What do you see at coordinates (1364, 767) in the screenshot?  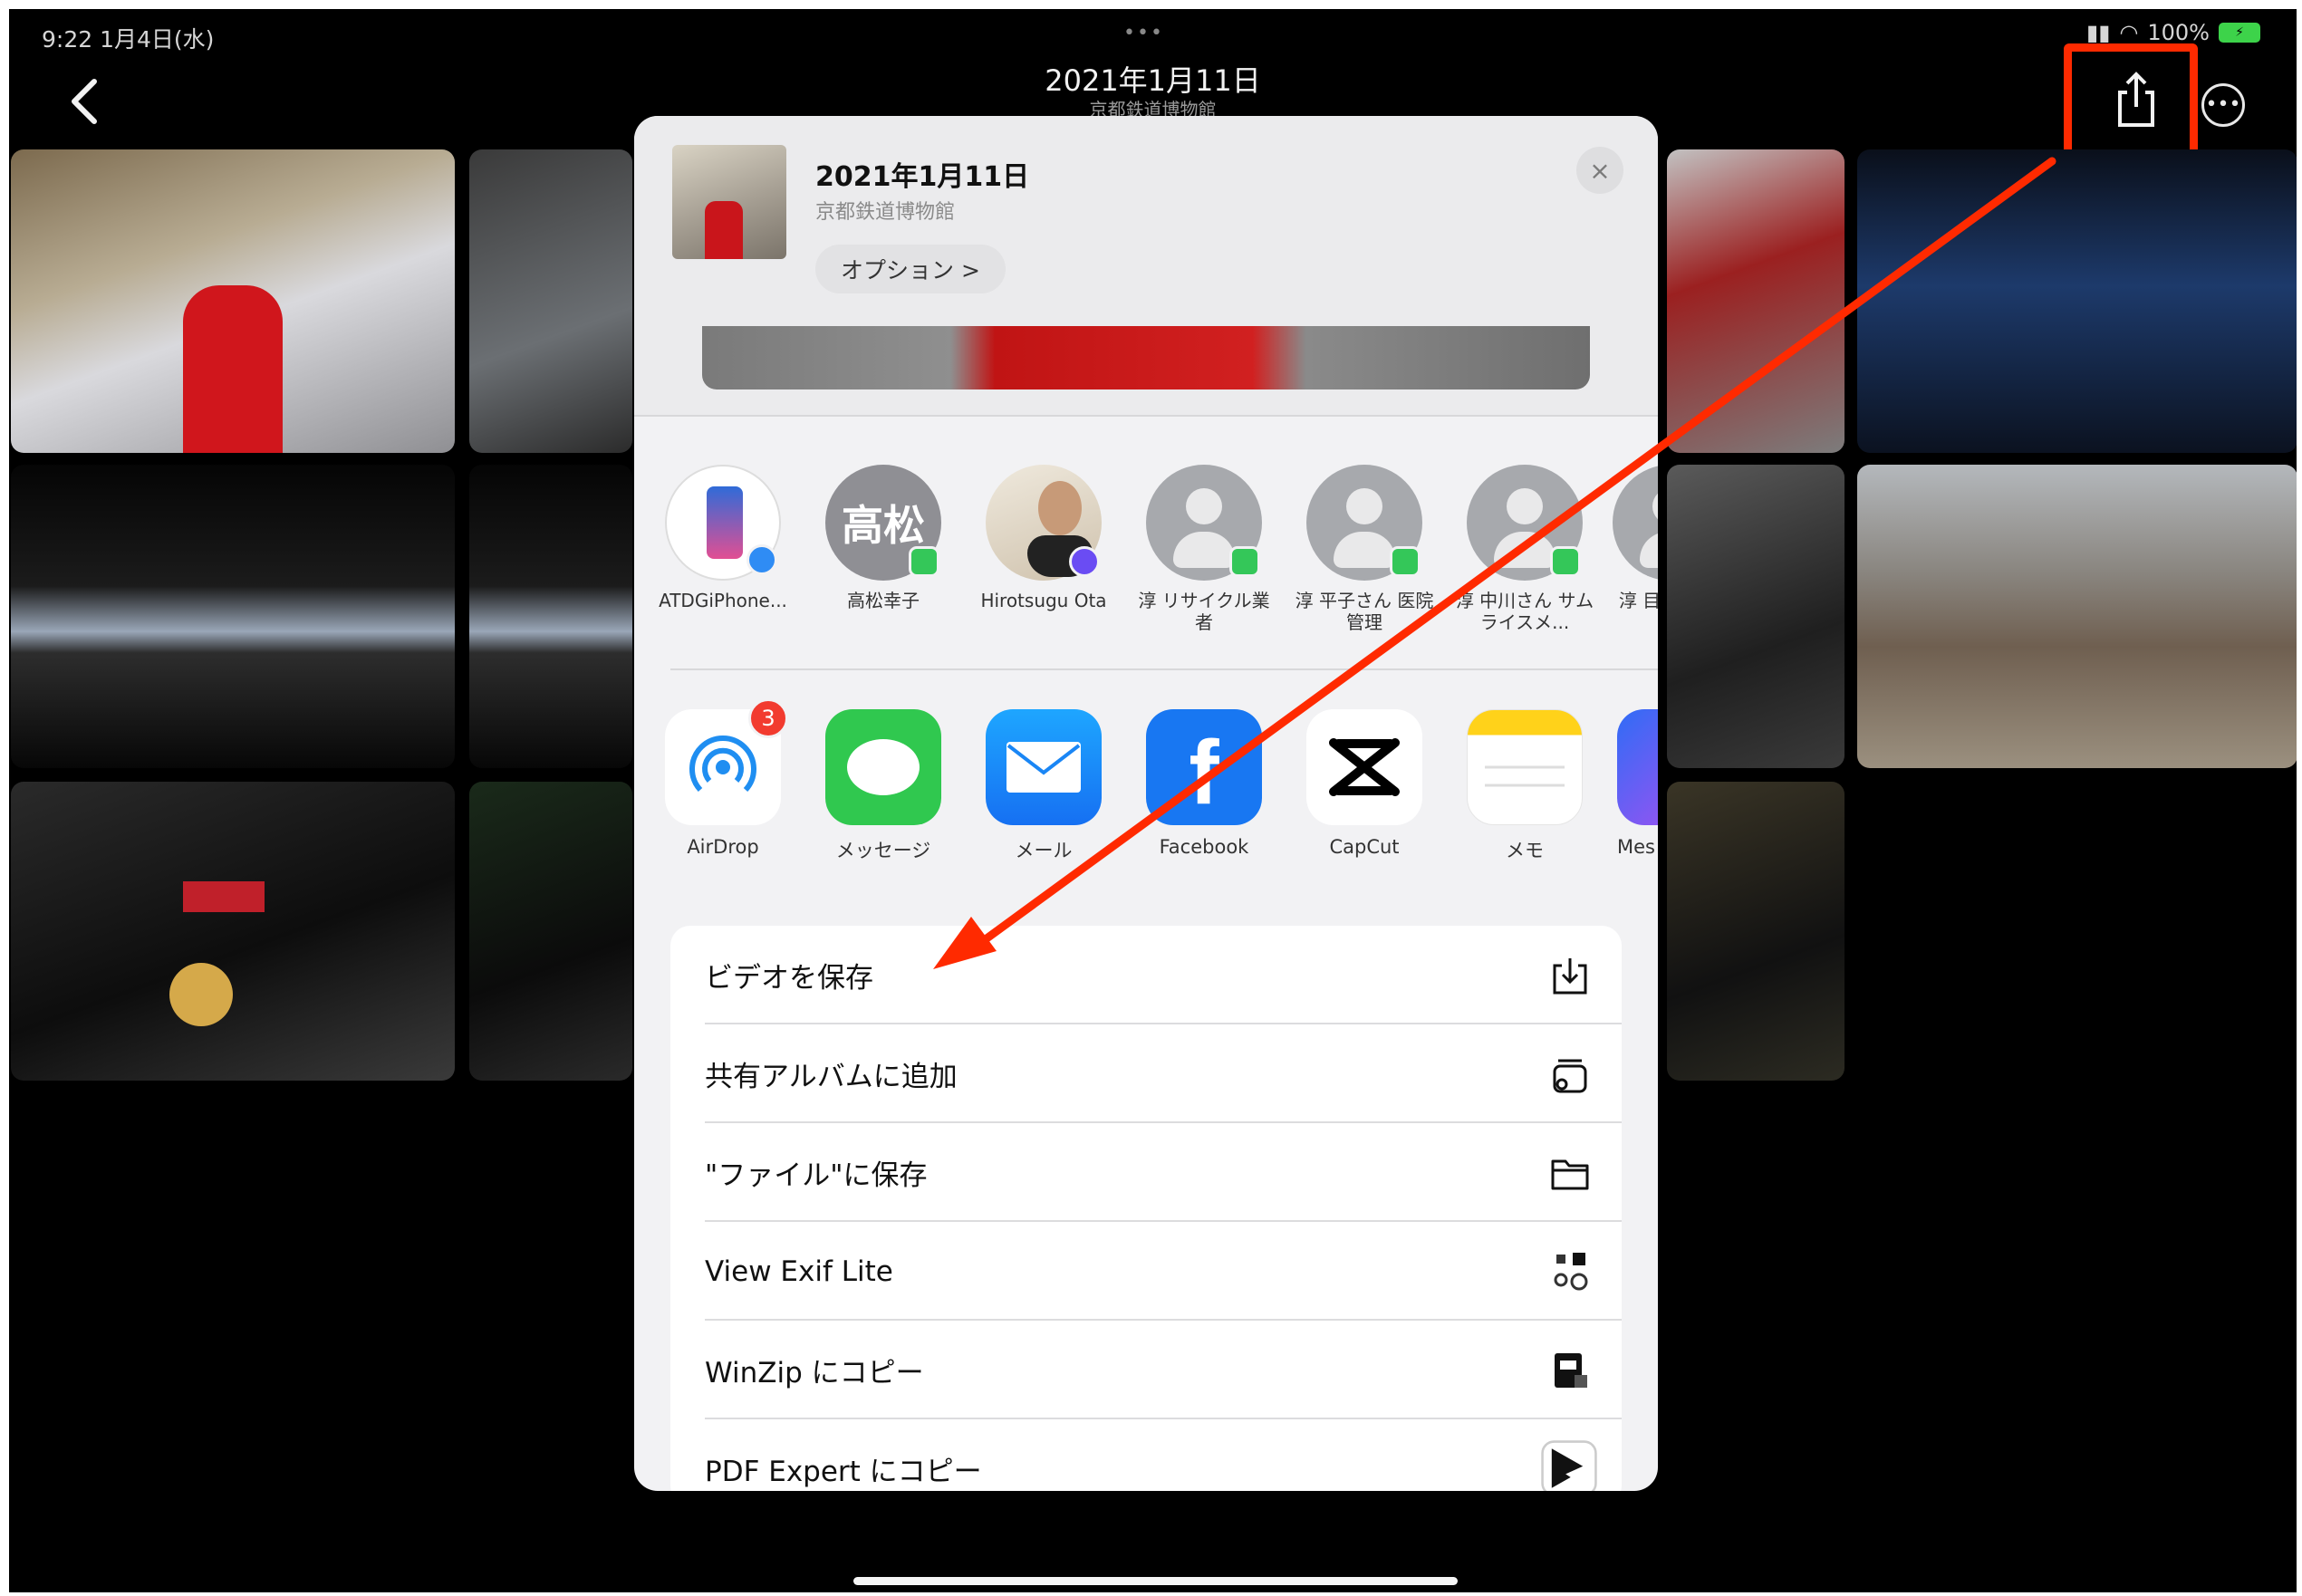 I see `capcut-icon` at bounding box center [1364, 767].